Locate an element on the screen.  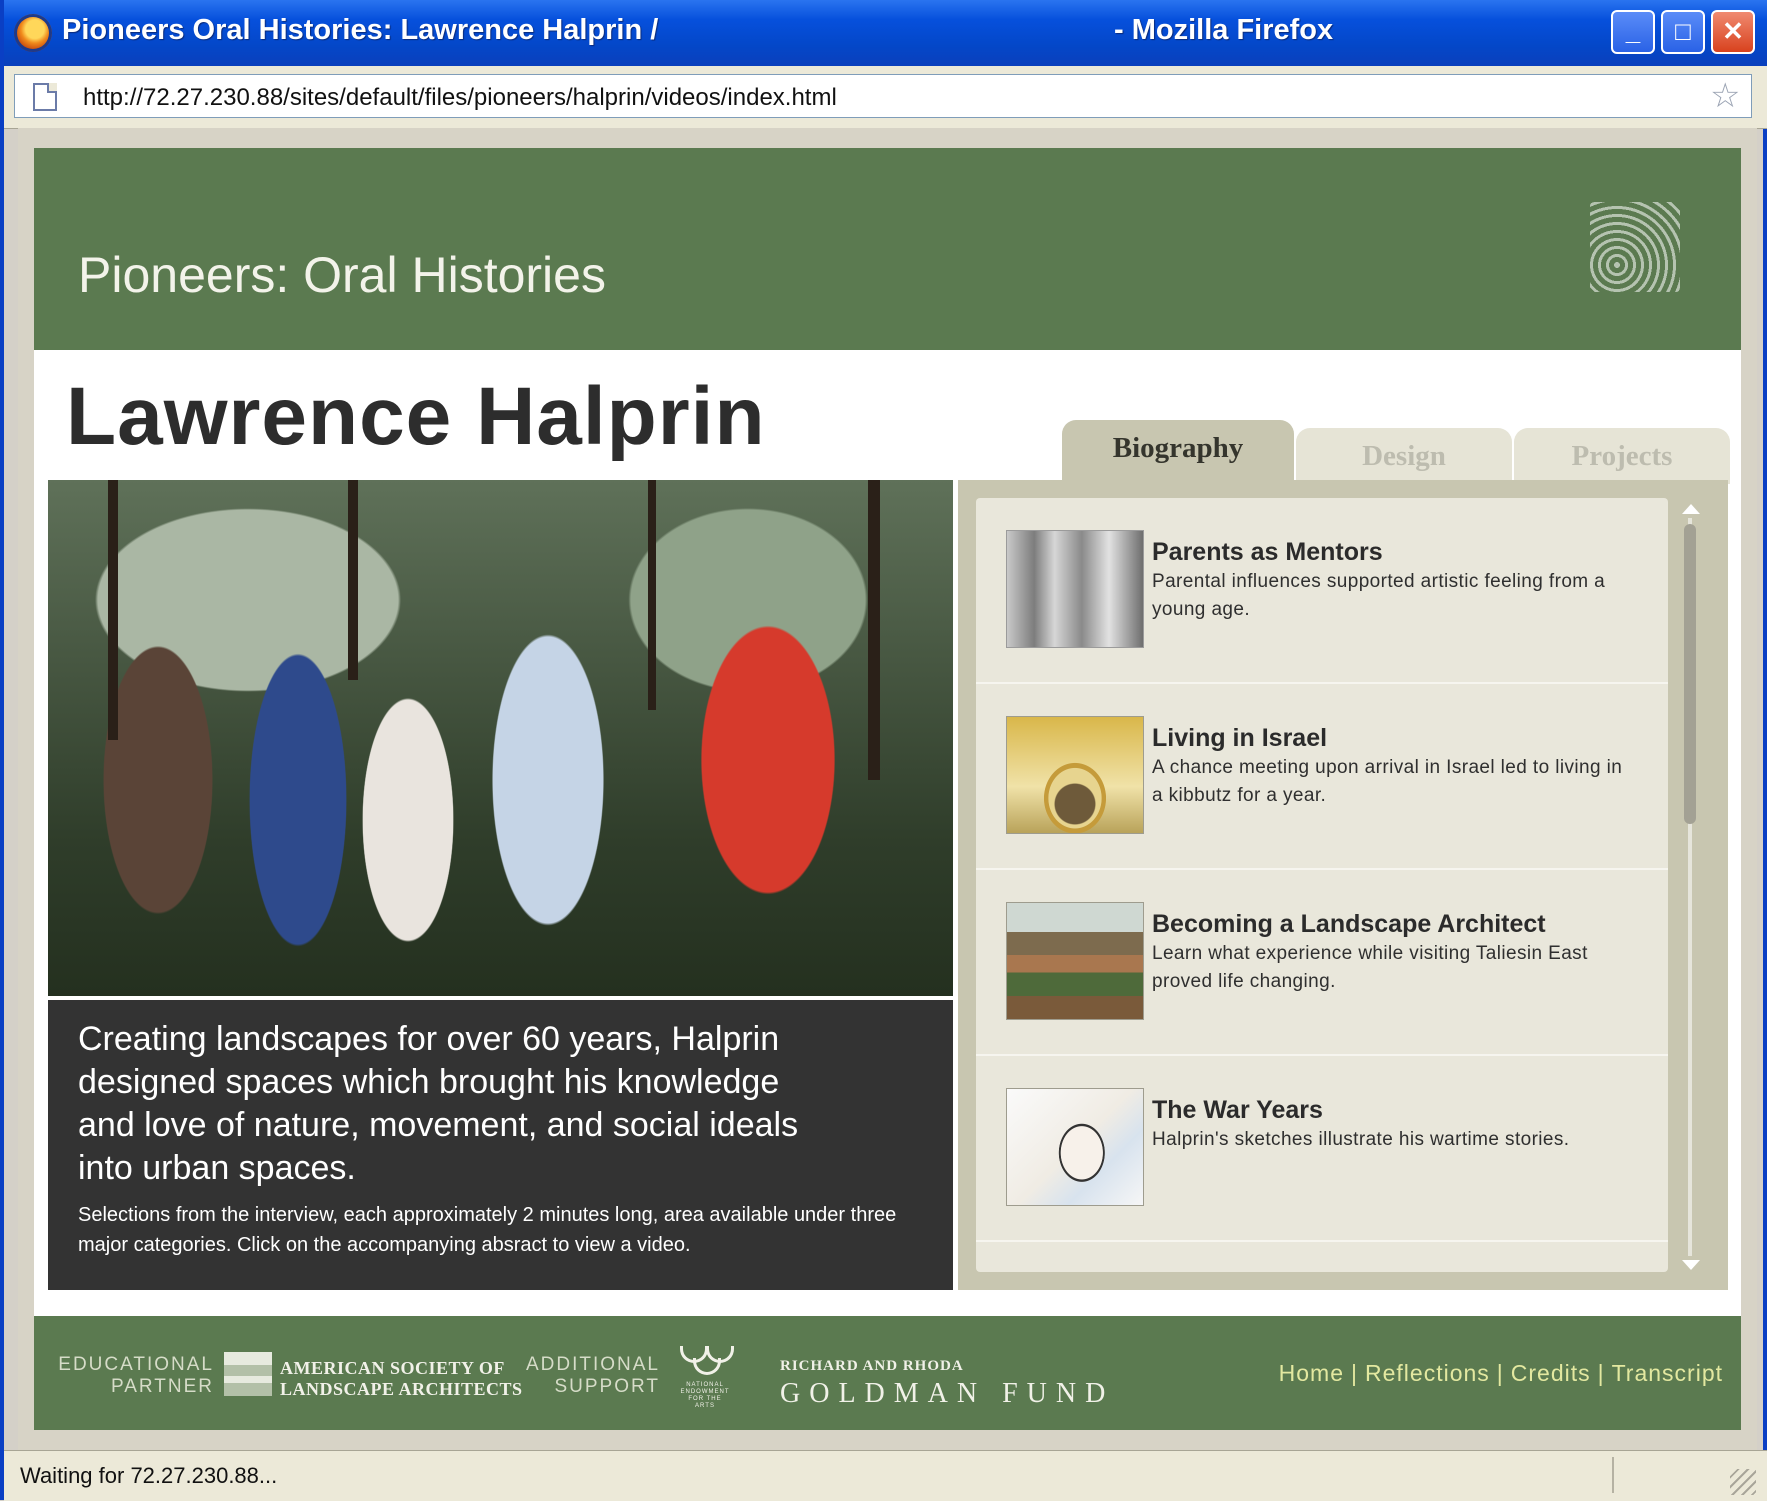
nav-credits-link: Credits is located at coordinates (1551, 1373).